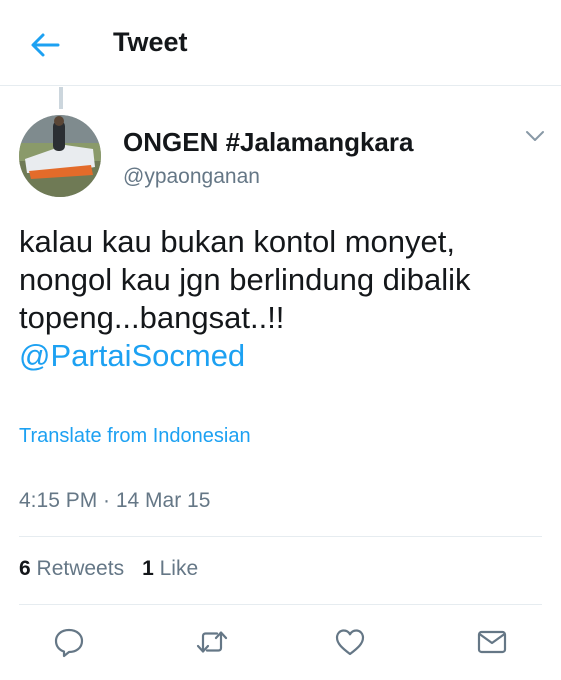 This screenshot has width=561, height=680. Describe the element at coordinates (152, 317) in the screenshot. I see `tweet-text-line: topeng...bangsat..!!` at that location.